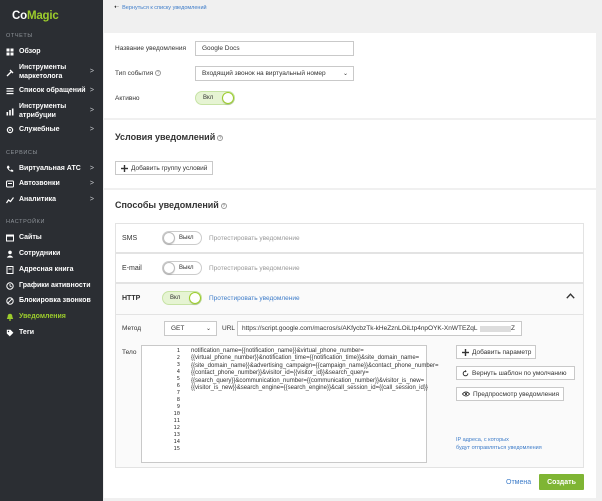 The height and width of the screenshot is (501, 602). I want to click on sidebar-item-virtual-pbx: Виртуальная АТС >, so click(51, 169).